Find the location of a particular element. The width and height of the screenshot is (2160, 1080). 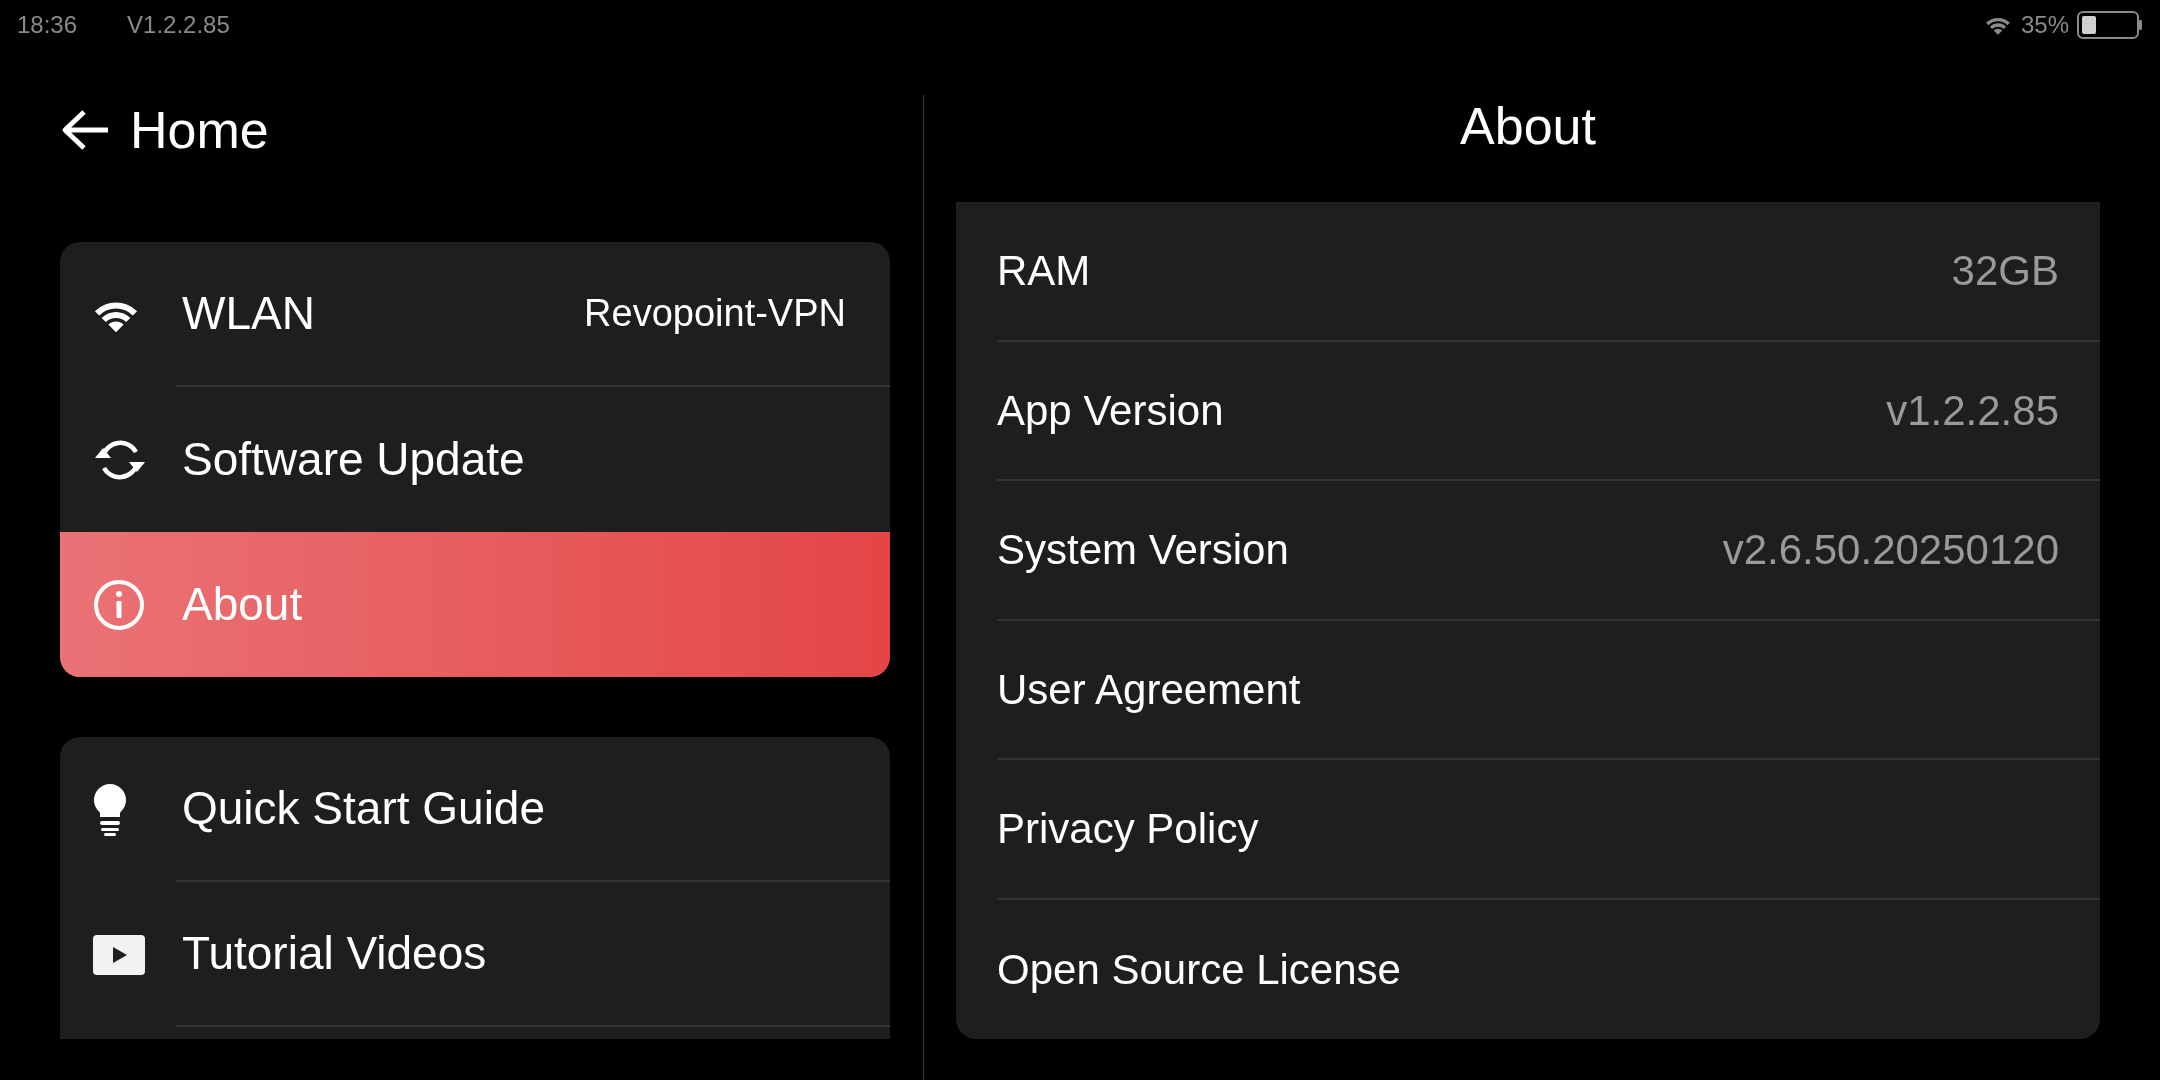

menu-item: Tutorial Videos is located at coordinates (475, 954).